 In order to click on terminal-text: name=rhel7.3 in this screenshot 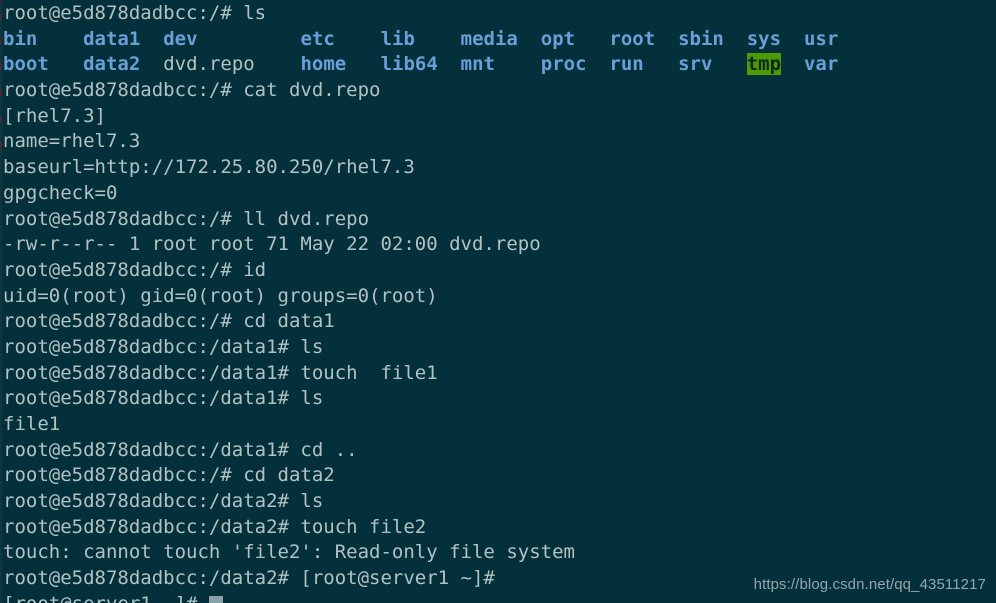, I will do `click(72, 141)`.